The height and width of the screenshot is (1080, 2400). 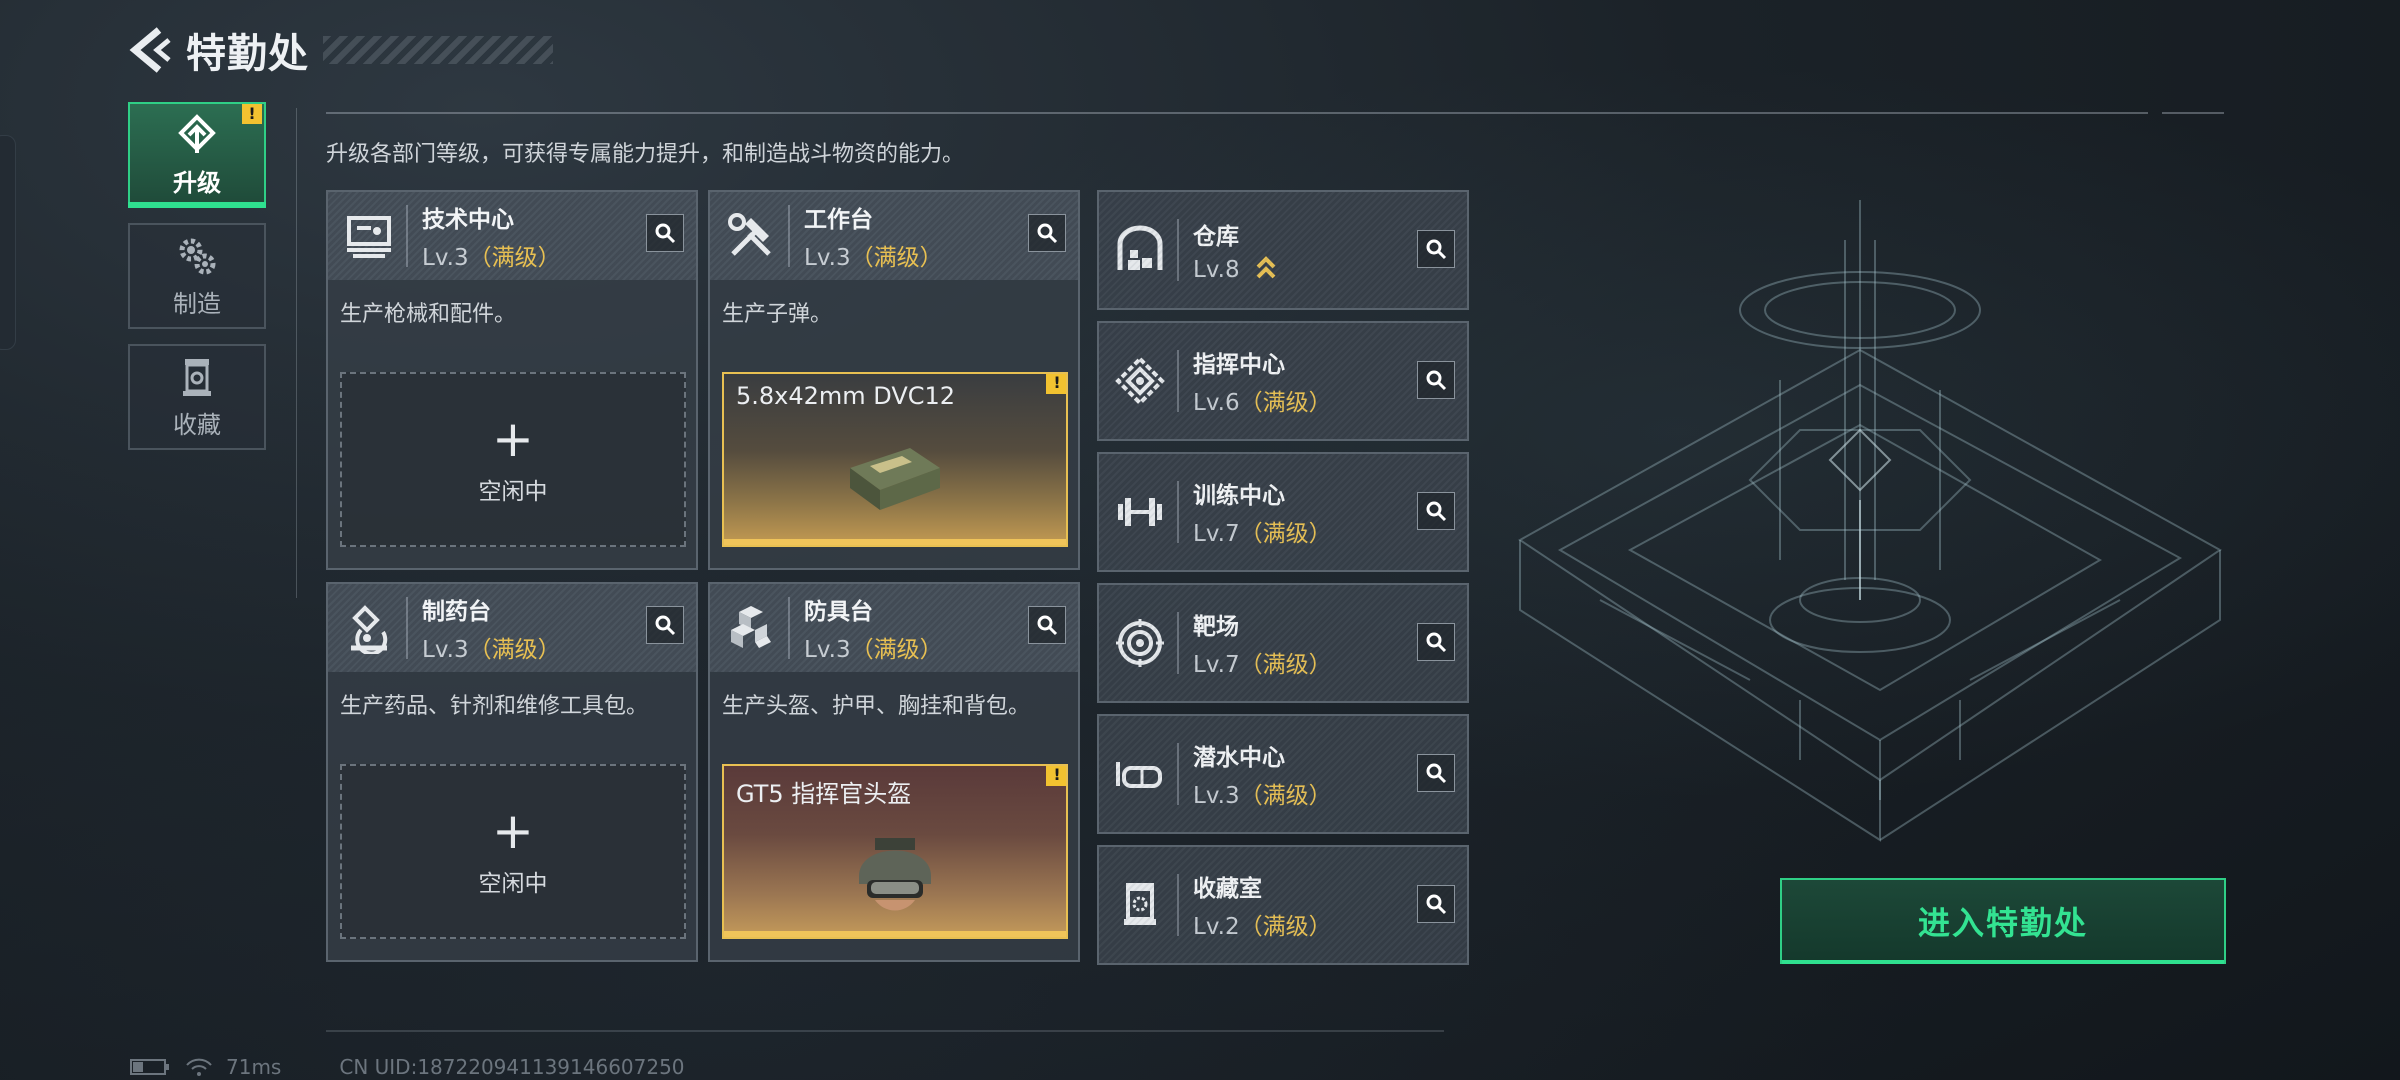 I want to click on page-description: 升级各部门等级，可获得专属能力提升，和制造战斗物资的能力。, so click(x=645, y=154).